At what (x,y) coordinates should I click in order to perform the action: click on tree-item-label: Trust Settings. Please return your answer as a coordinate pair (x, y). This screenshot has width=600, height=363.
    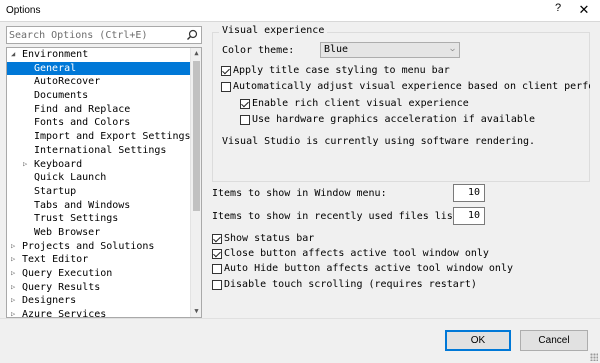
    Looking at the image, I should click on (76, 219).